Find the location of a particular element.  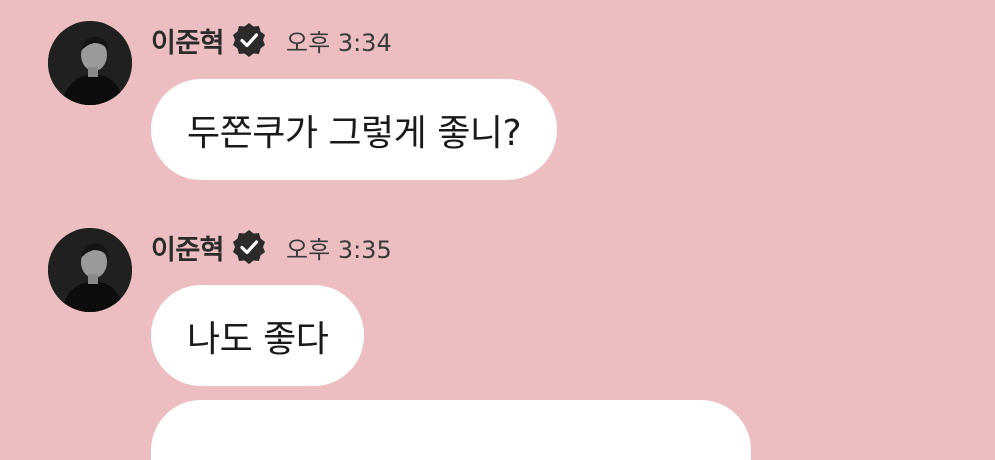

message-bubble: 두쫀쿠가 그렇게 좋니? is located at coordinates (354, 129).